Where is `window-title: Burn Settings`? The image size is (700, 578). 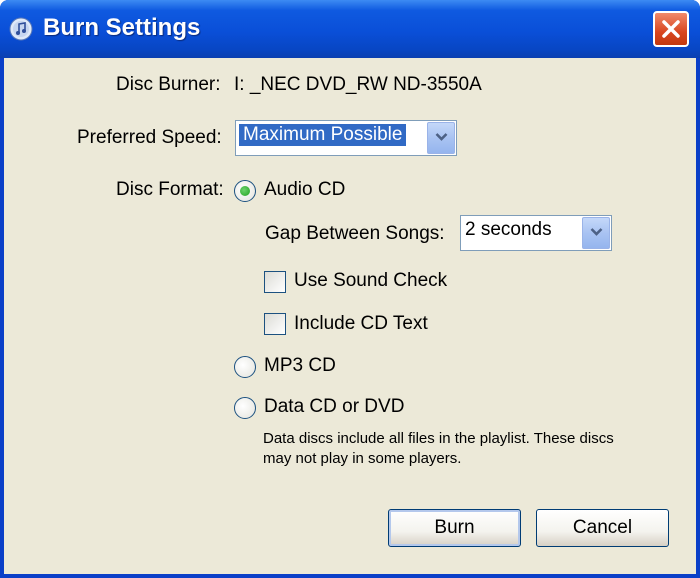
window-title: Burn Settings is located at coordinates (122, 27).